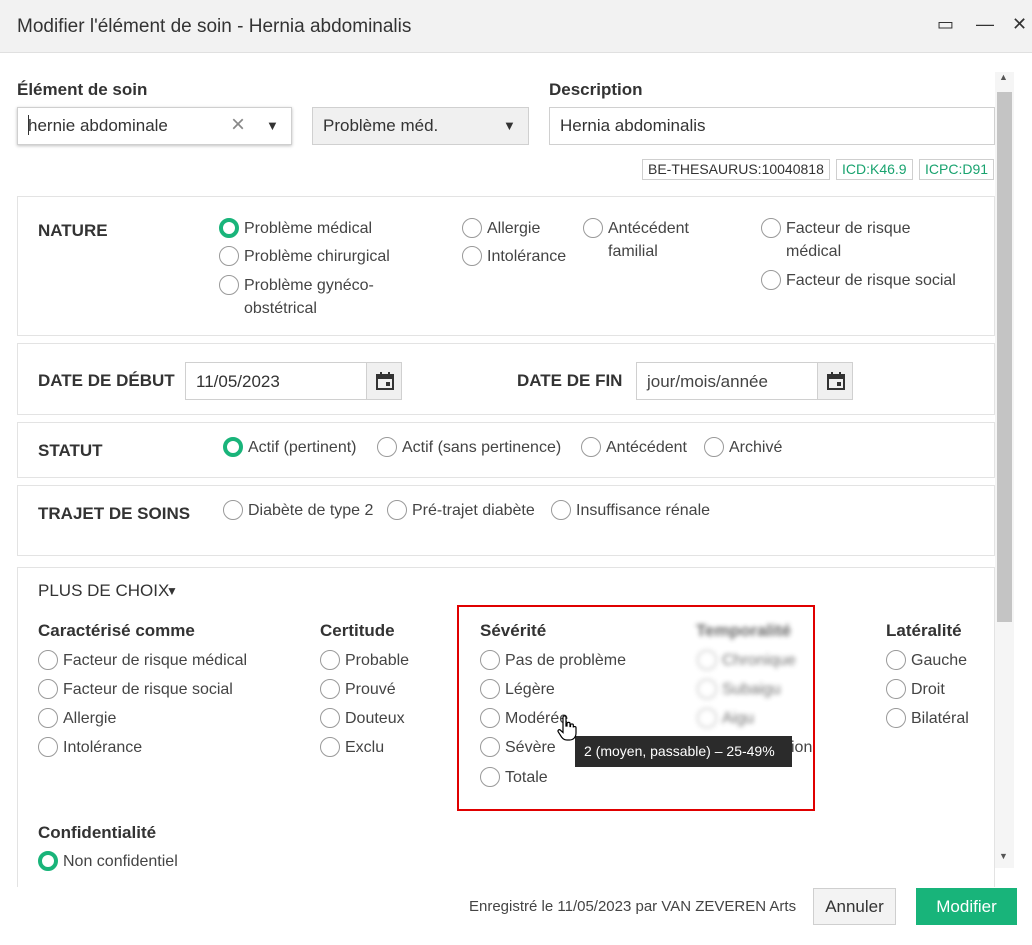 This screenshot has width=1032, height=945. I want to click on end-date-placeholder: jour/mois/année, so click(707, 382).